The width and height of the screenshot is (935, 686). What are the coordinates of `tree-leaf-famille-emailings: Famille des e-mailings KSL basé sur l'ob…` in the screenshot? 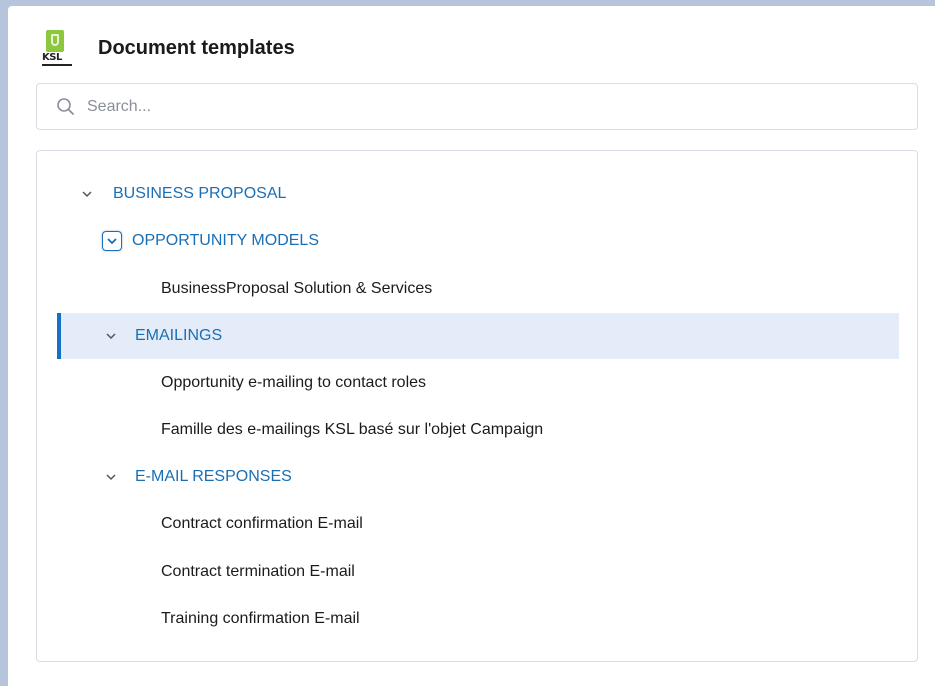 It's located at (352, 430).